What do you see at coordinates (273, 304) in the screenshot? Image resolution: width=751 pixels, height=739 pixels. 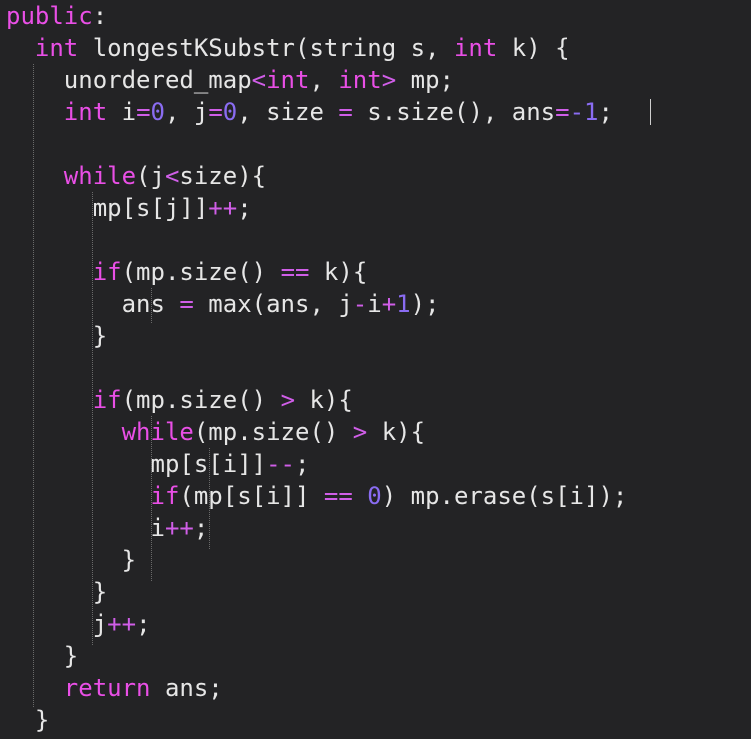 I see `code-token: max(ans, j` at bounding box center [273, 304].